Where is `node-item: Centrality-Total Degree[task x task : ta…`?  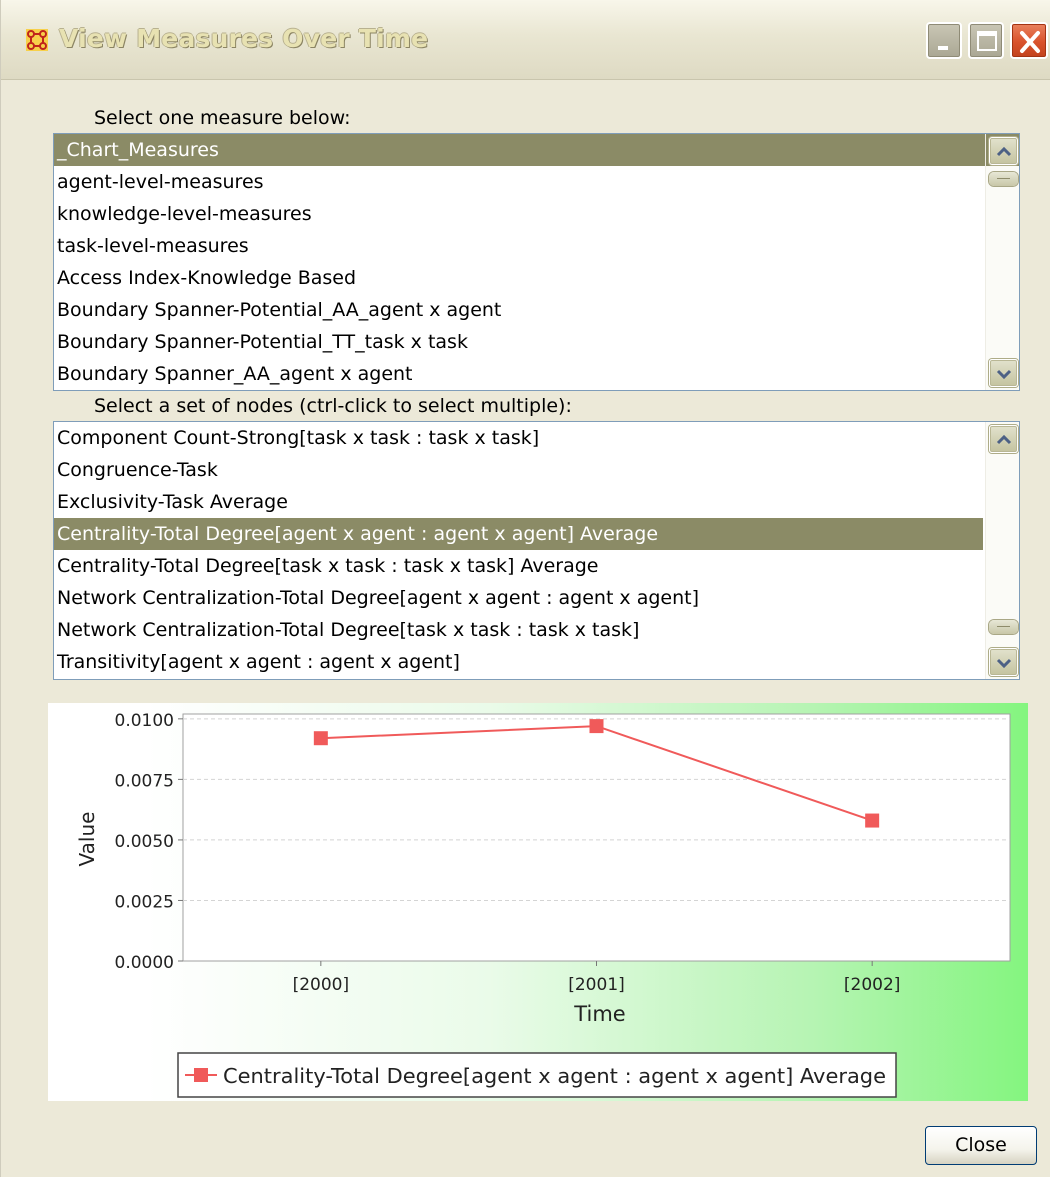
node-item: Centrality-Total Degree[task x task : ta… is located at coordinates (518, 566).